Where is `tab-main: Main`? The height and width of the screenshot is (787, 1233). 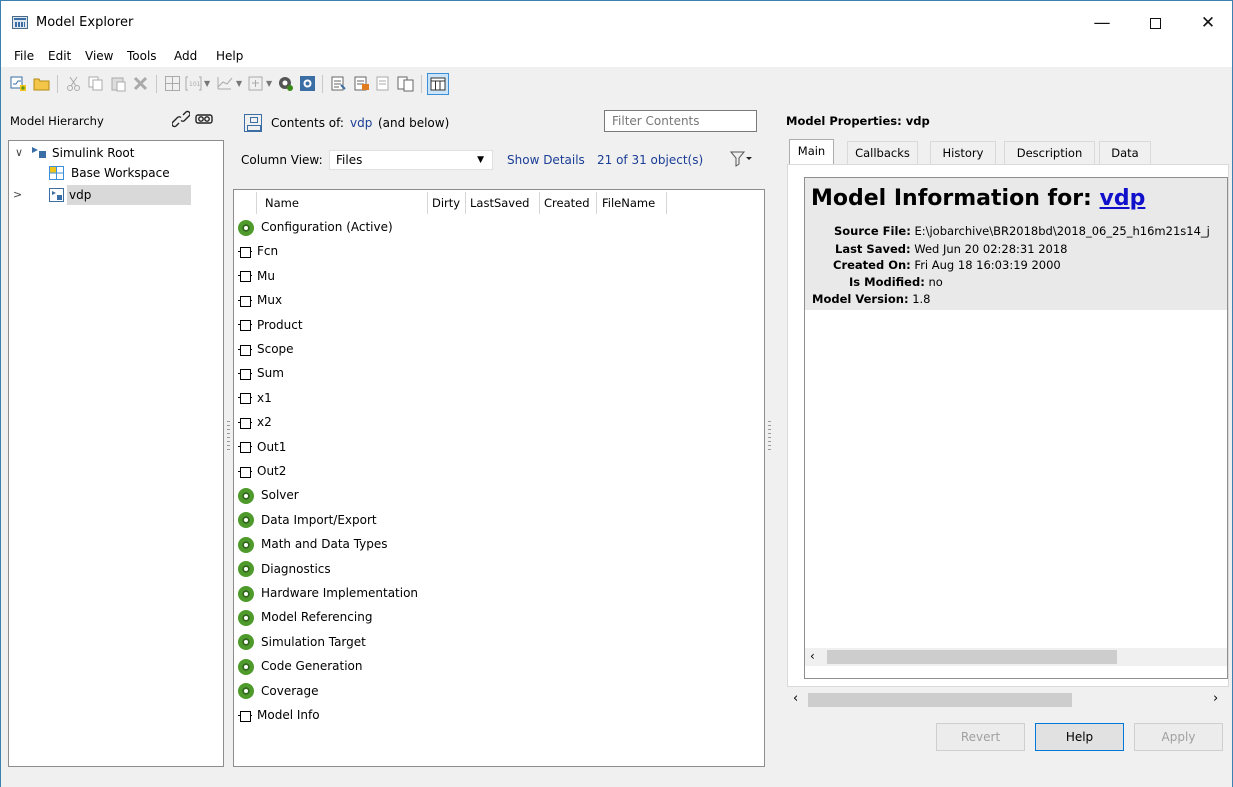 tab-main: Main is located at coordinates (811, 152).